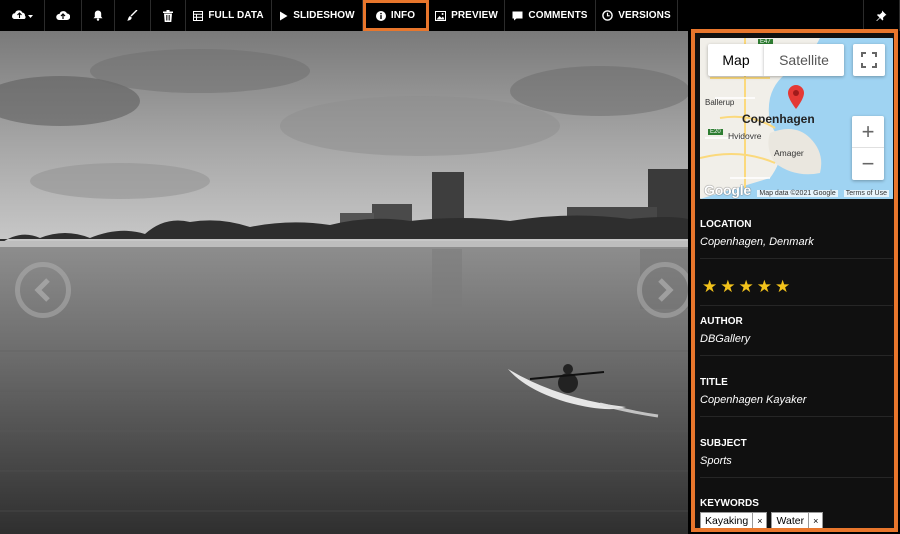  Describe the element at coordinates (380, 15) in the screenshot. I see `info-icon` at that location.